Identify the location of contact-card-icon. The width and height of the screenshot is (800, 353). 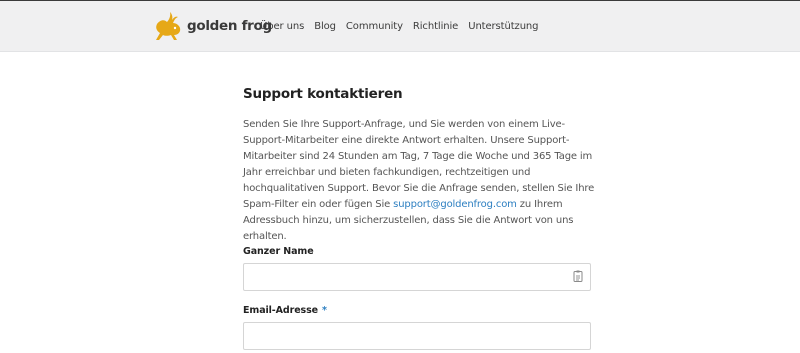
(578, 276).